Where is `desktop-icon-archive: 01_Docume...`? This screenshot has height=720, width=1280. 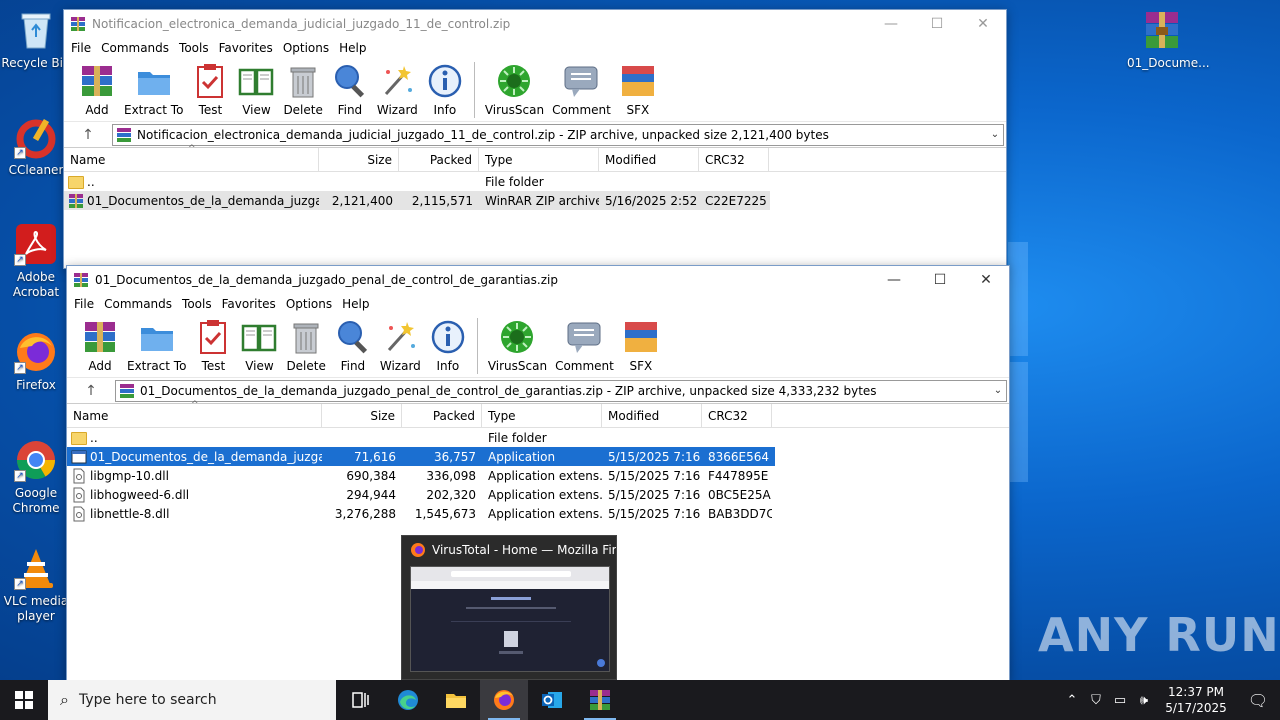 desktop-icon-archive: 01_Docume... is located at coordinates (1168, 39).